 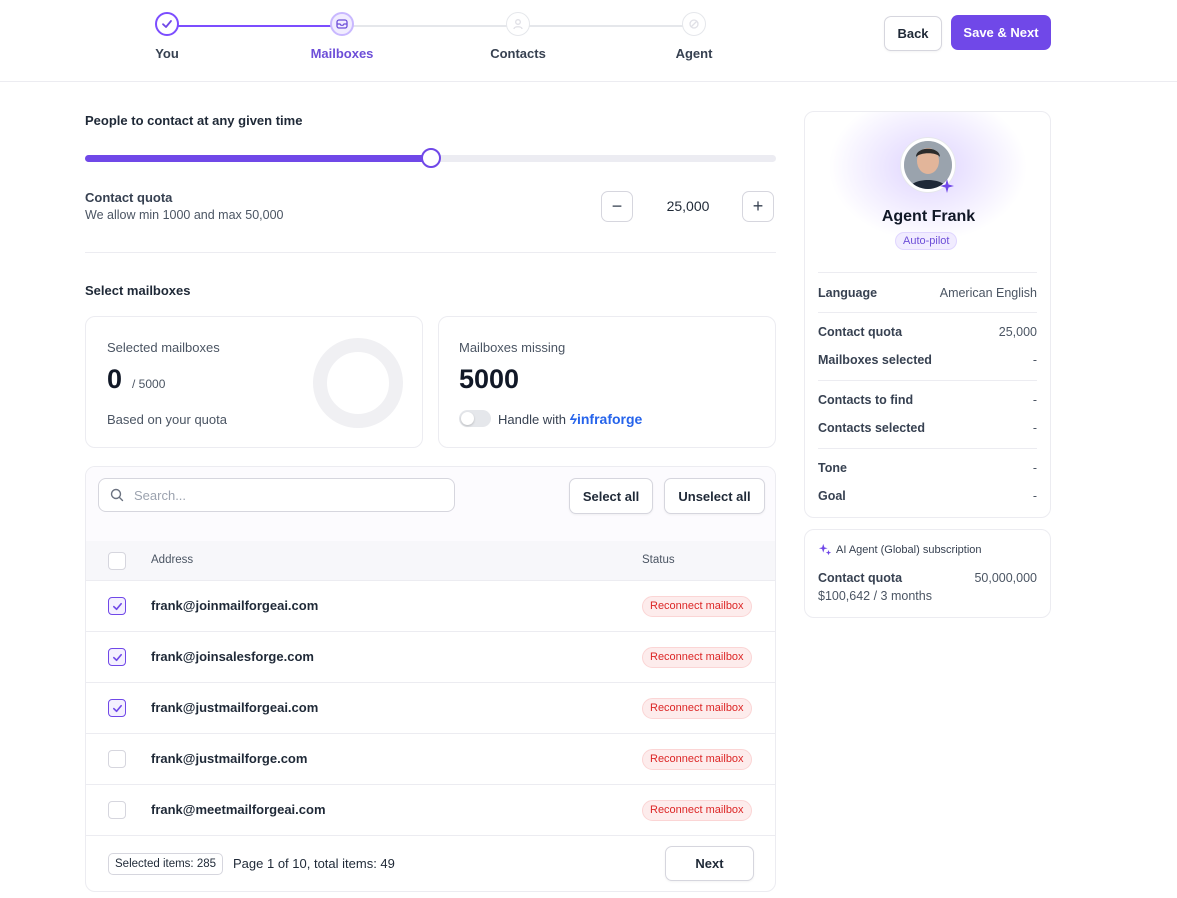 What do you see at coordinates (688, 206) in the screenshot?
I see `quota-value: 25,000` at bounding box center [688, 206].